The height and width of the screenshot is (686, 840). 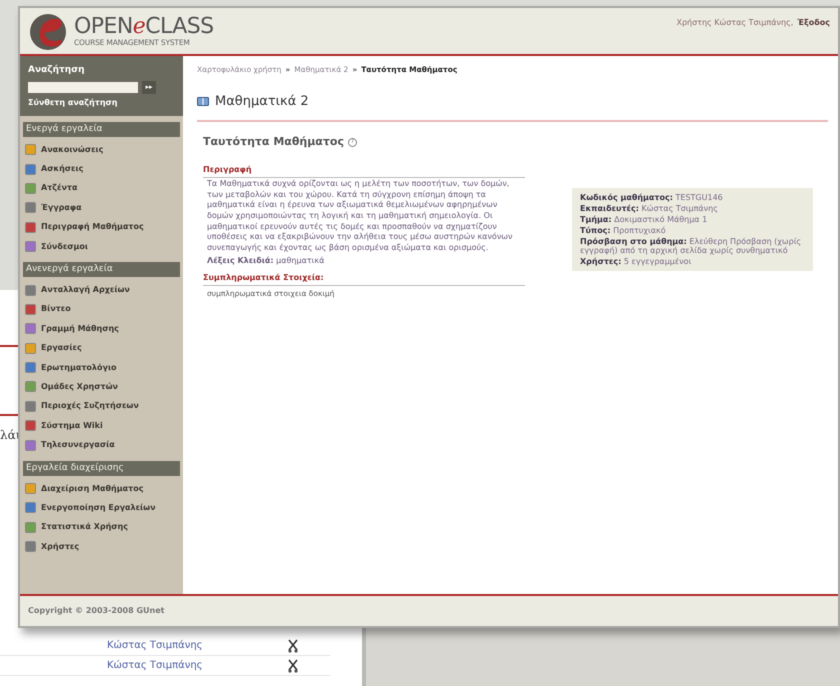 I want to click on sidebar-link: Τηλεσυνεργασία, so click(x=101, y=445).